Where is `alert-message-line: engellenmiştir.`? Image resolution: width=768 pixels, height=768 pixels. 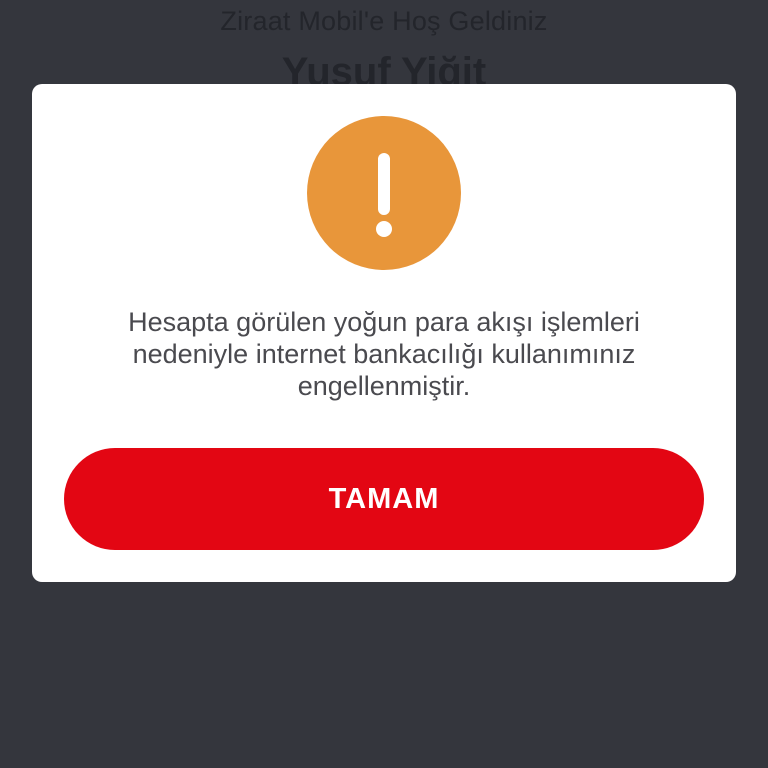
alert-message-line: engellenmiştir. is located at coordinates (384, 386).